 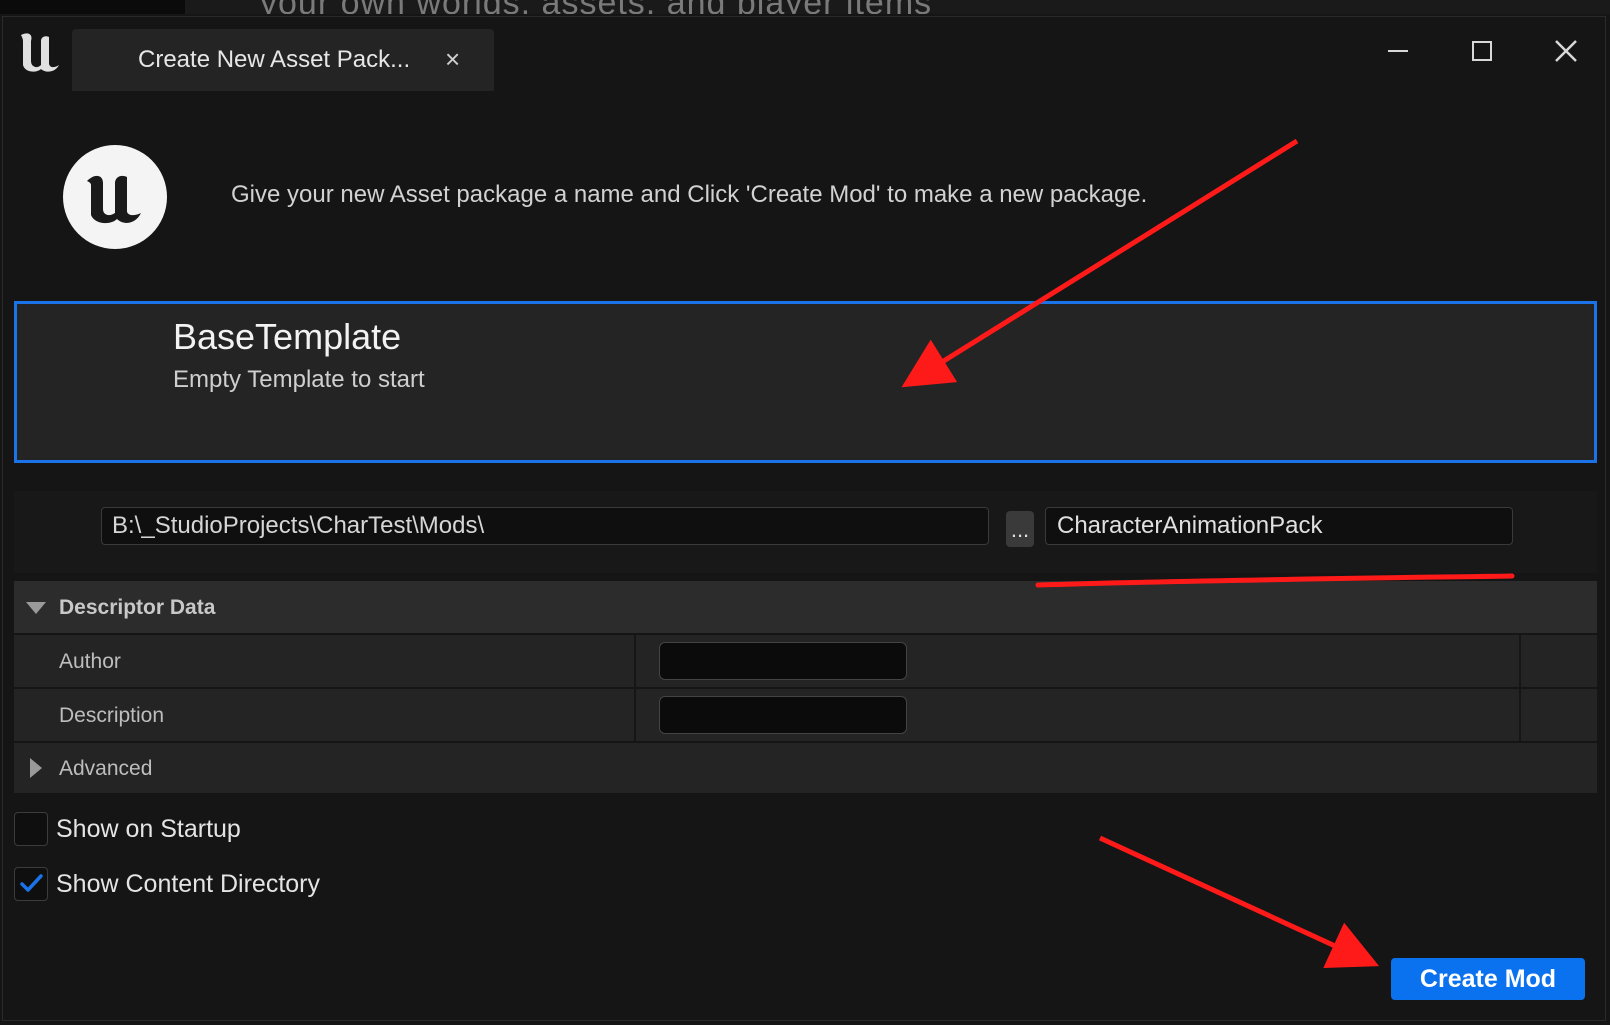 What do you see at coordinates (452, 59) in the screenshot?
I see `tab-close-icon: ×` at bounding box center [452, 59].